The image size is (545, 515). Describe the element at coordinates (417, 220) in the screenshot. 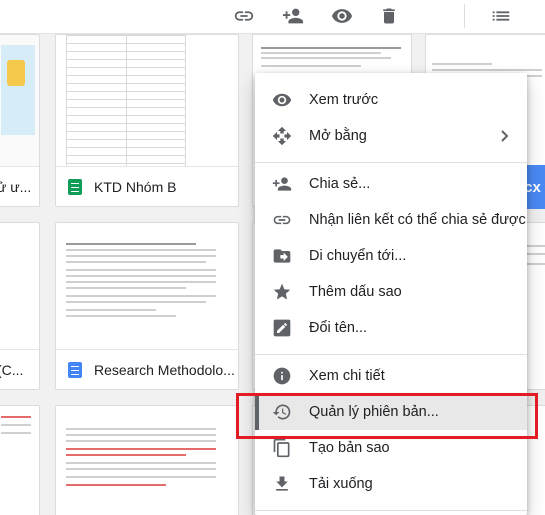

I see `menu-item-label: Nhận liên kết có thể chia sẻ được` at that location.